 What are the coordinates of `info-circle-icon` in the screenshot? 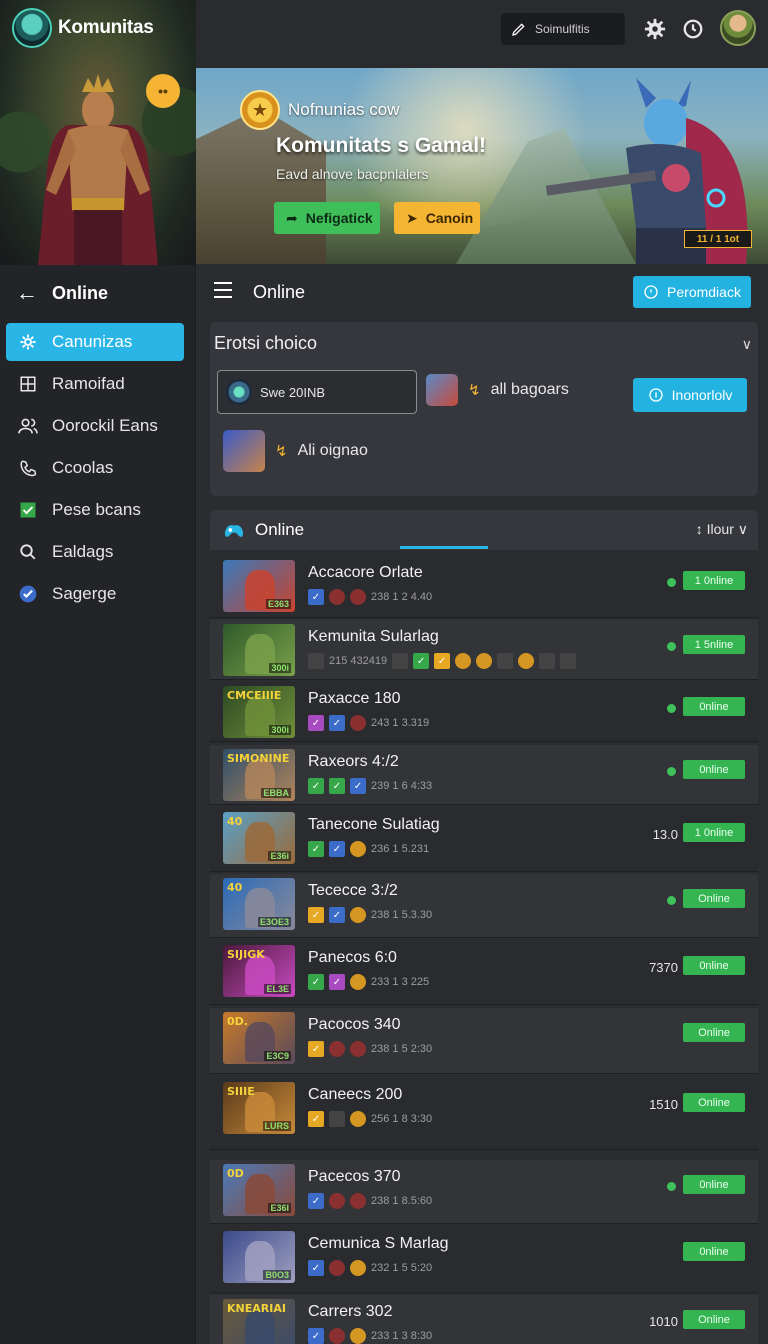 It's located at (651, 292).